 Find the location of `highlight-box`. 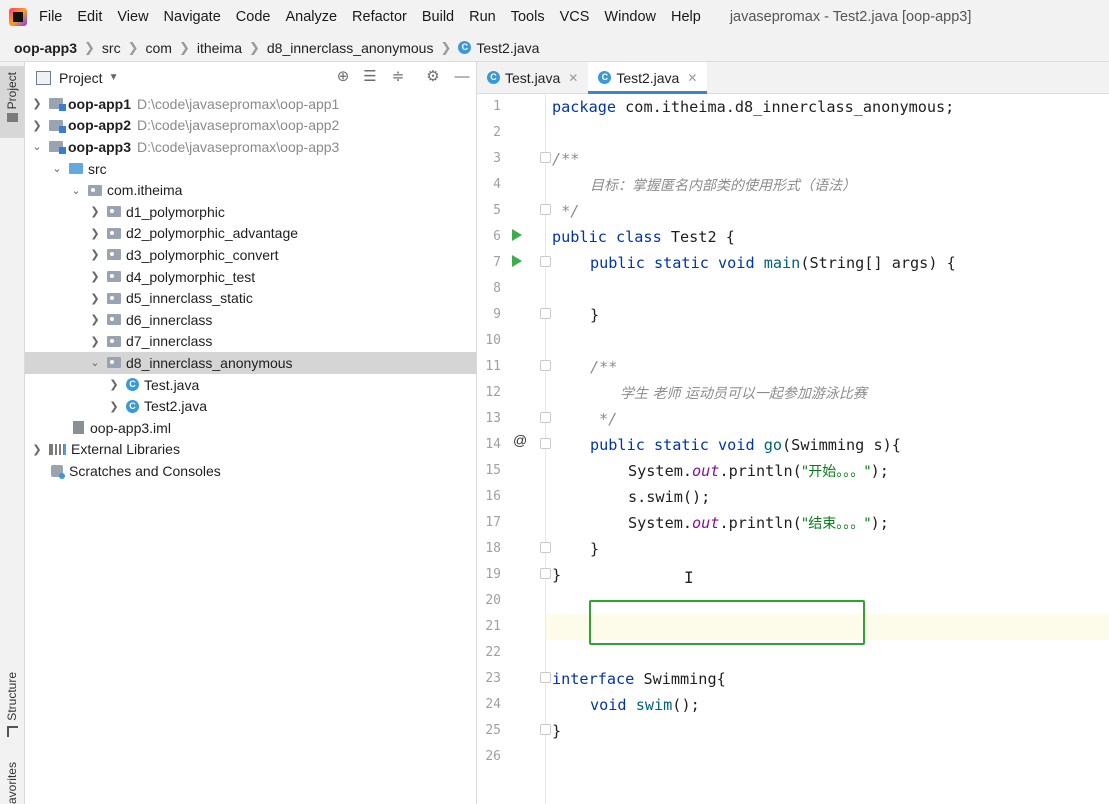

highlight-box is located at coordinates (727, 622).